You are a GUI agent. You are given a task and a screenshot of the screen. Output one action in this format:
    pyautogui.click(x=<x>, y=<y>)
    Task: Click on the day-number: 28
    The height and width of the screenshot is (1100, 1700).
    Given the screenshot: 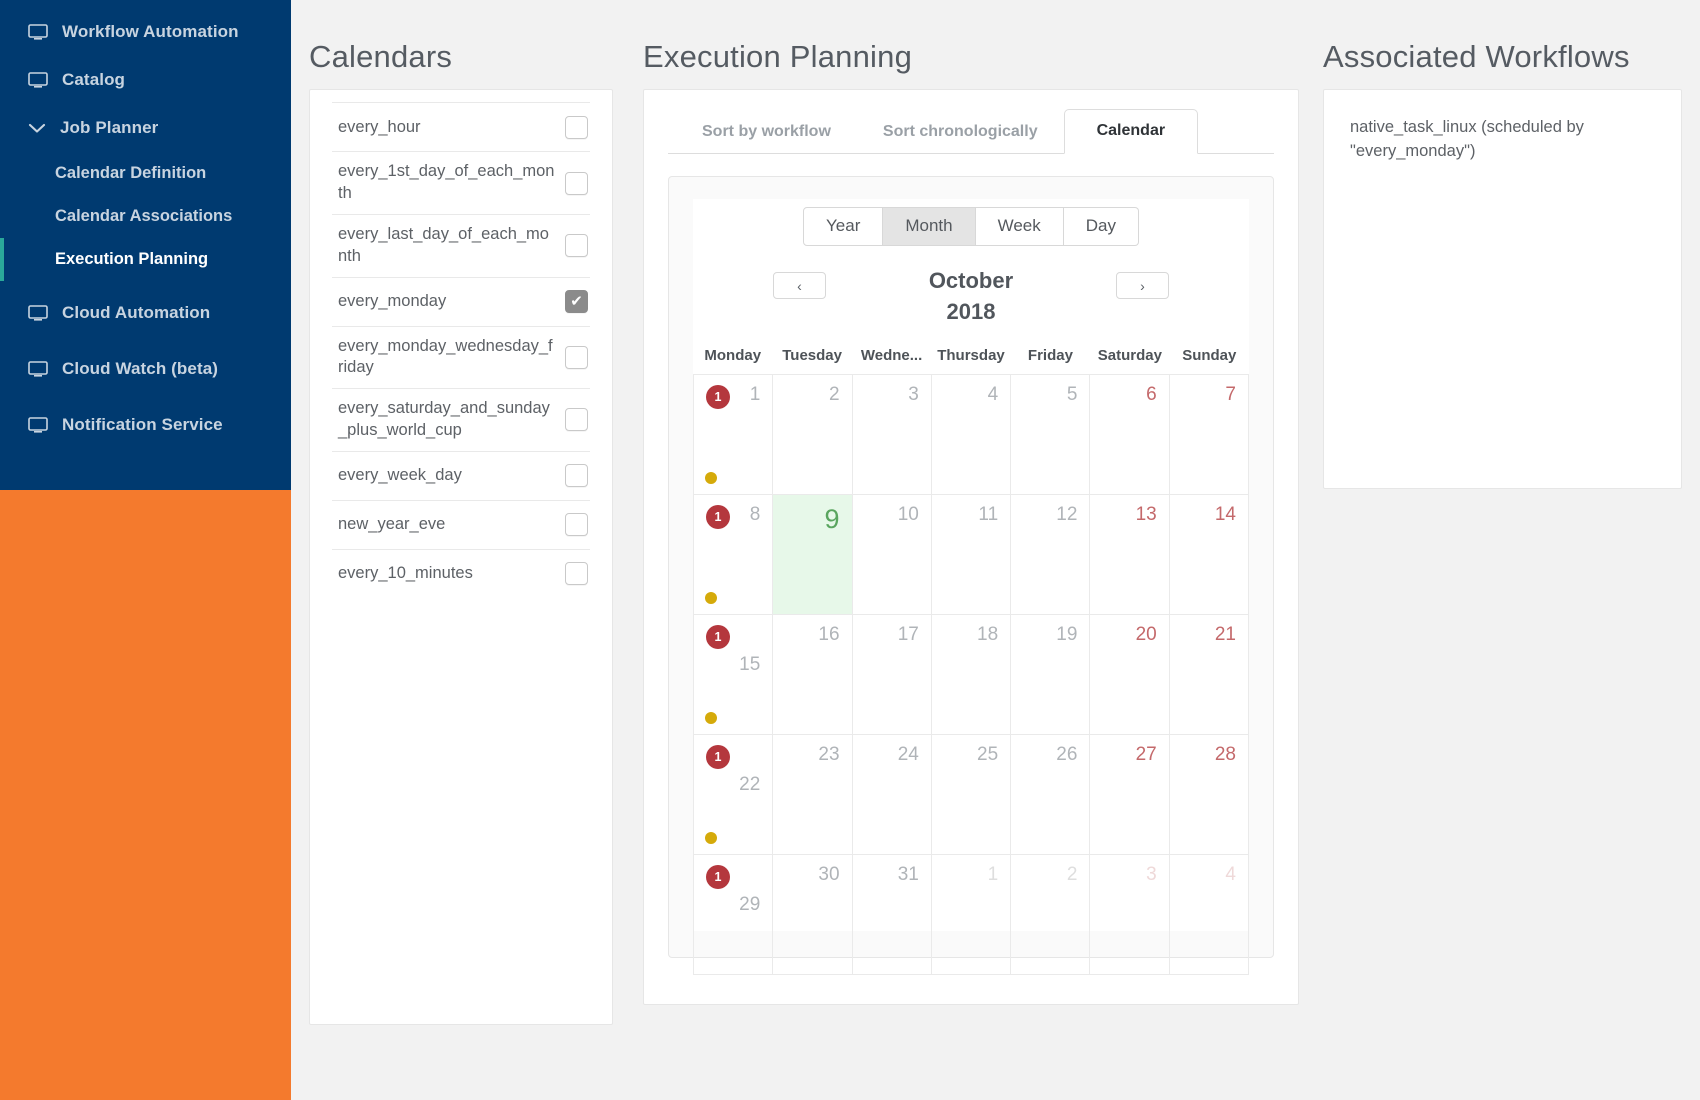 What is the action you would take?
    pyautogui.click(x=1225, y=755)
    